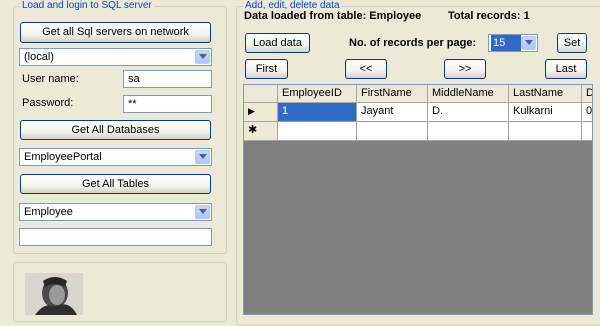 Image resolution: width=600 pixels, height=326 pixels. I want to click on records-per-page-select: 15, so click(513, 43).